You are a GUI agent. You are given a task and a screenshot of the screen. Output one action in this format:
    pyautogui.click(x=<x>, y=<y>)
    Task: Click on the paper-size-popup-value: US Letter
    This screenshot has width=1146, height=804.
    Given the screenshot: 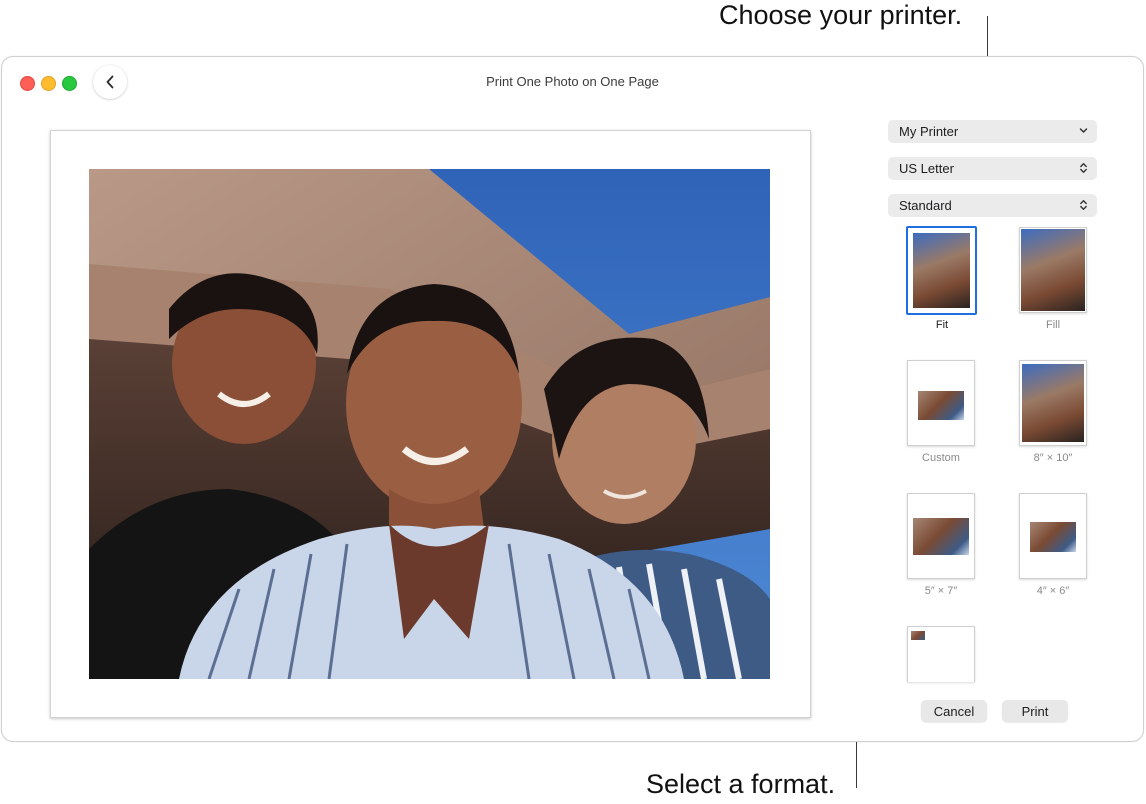 What is the action you would take?
    pyautogui.click(x=926, y=168)
    